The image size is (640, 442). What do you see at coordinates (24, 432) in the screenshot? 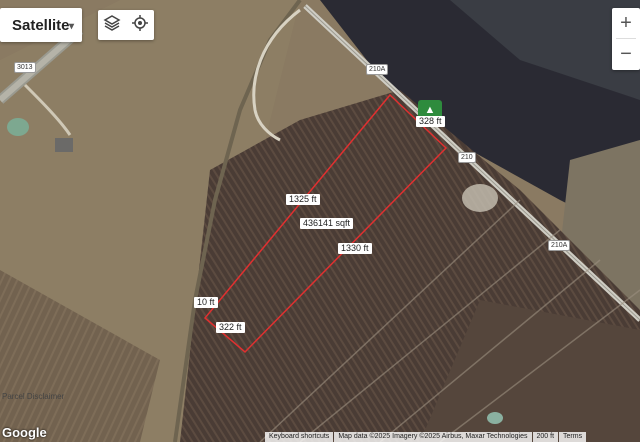
I see `google-logo: Google` at bounding box center [24, 432].